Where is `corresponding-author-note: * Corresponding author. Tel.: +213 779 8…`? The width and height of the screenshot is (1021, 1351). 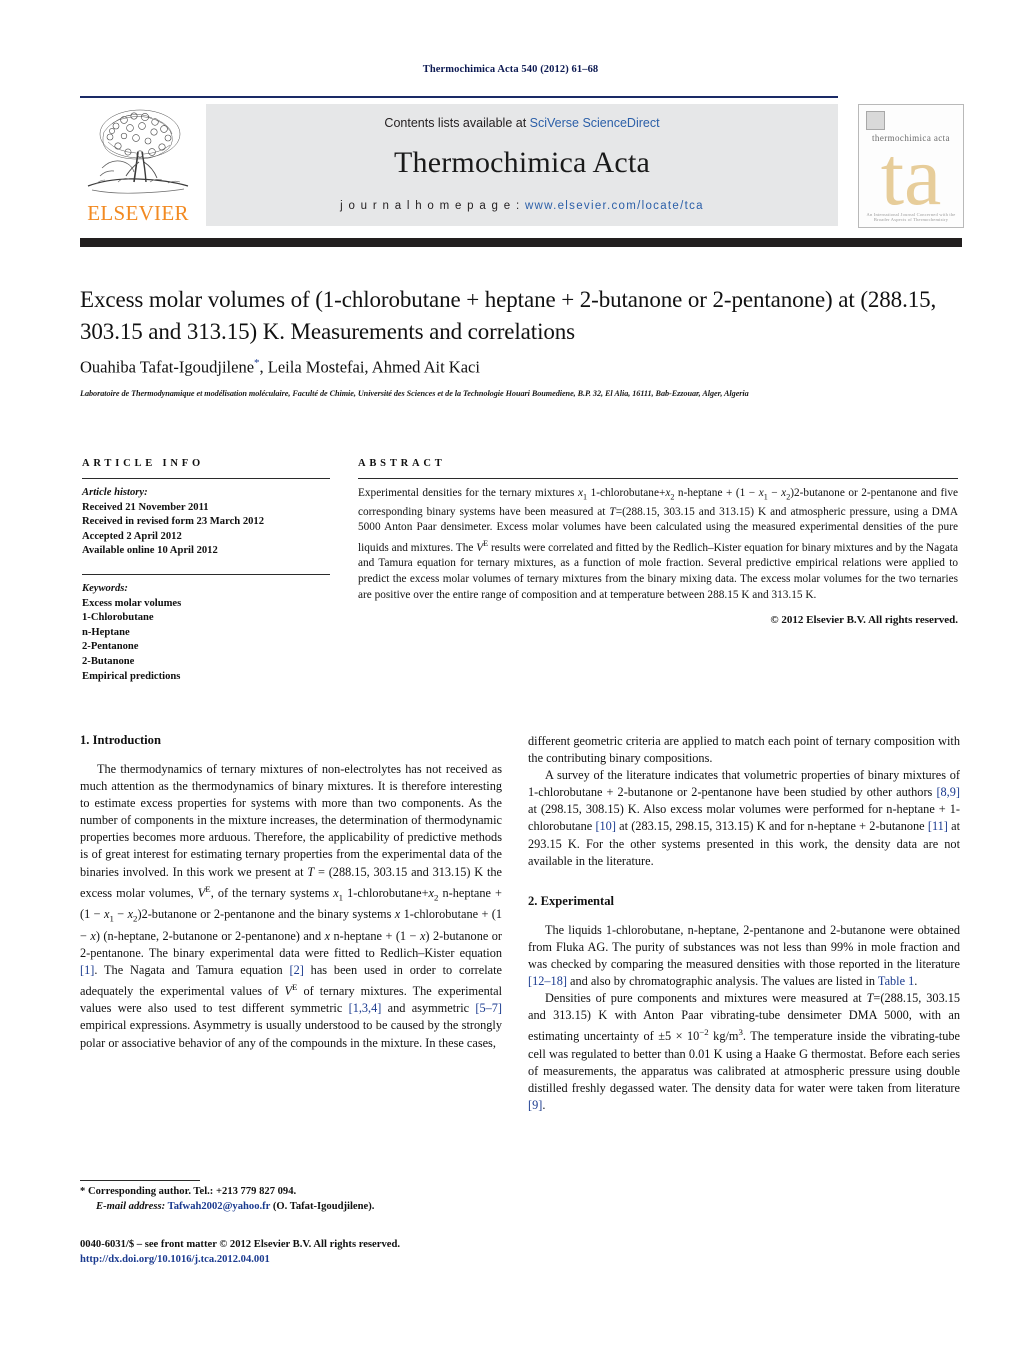 corresponding-author-note: * Corresponding author. Tel.: +213 779 8… is located at coordinates (188, 1191).